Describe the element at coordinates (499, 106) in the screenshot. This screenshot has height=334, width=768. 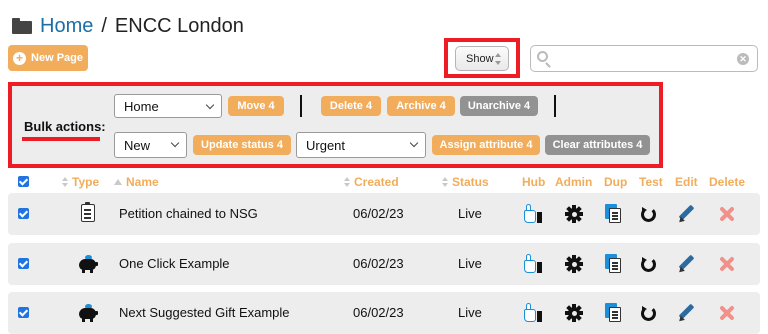
I see `unarchive-button: Unarchive 4` at that location.